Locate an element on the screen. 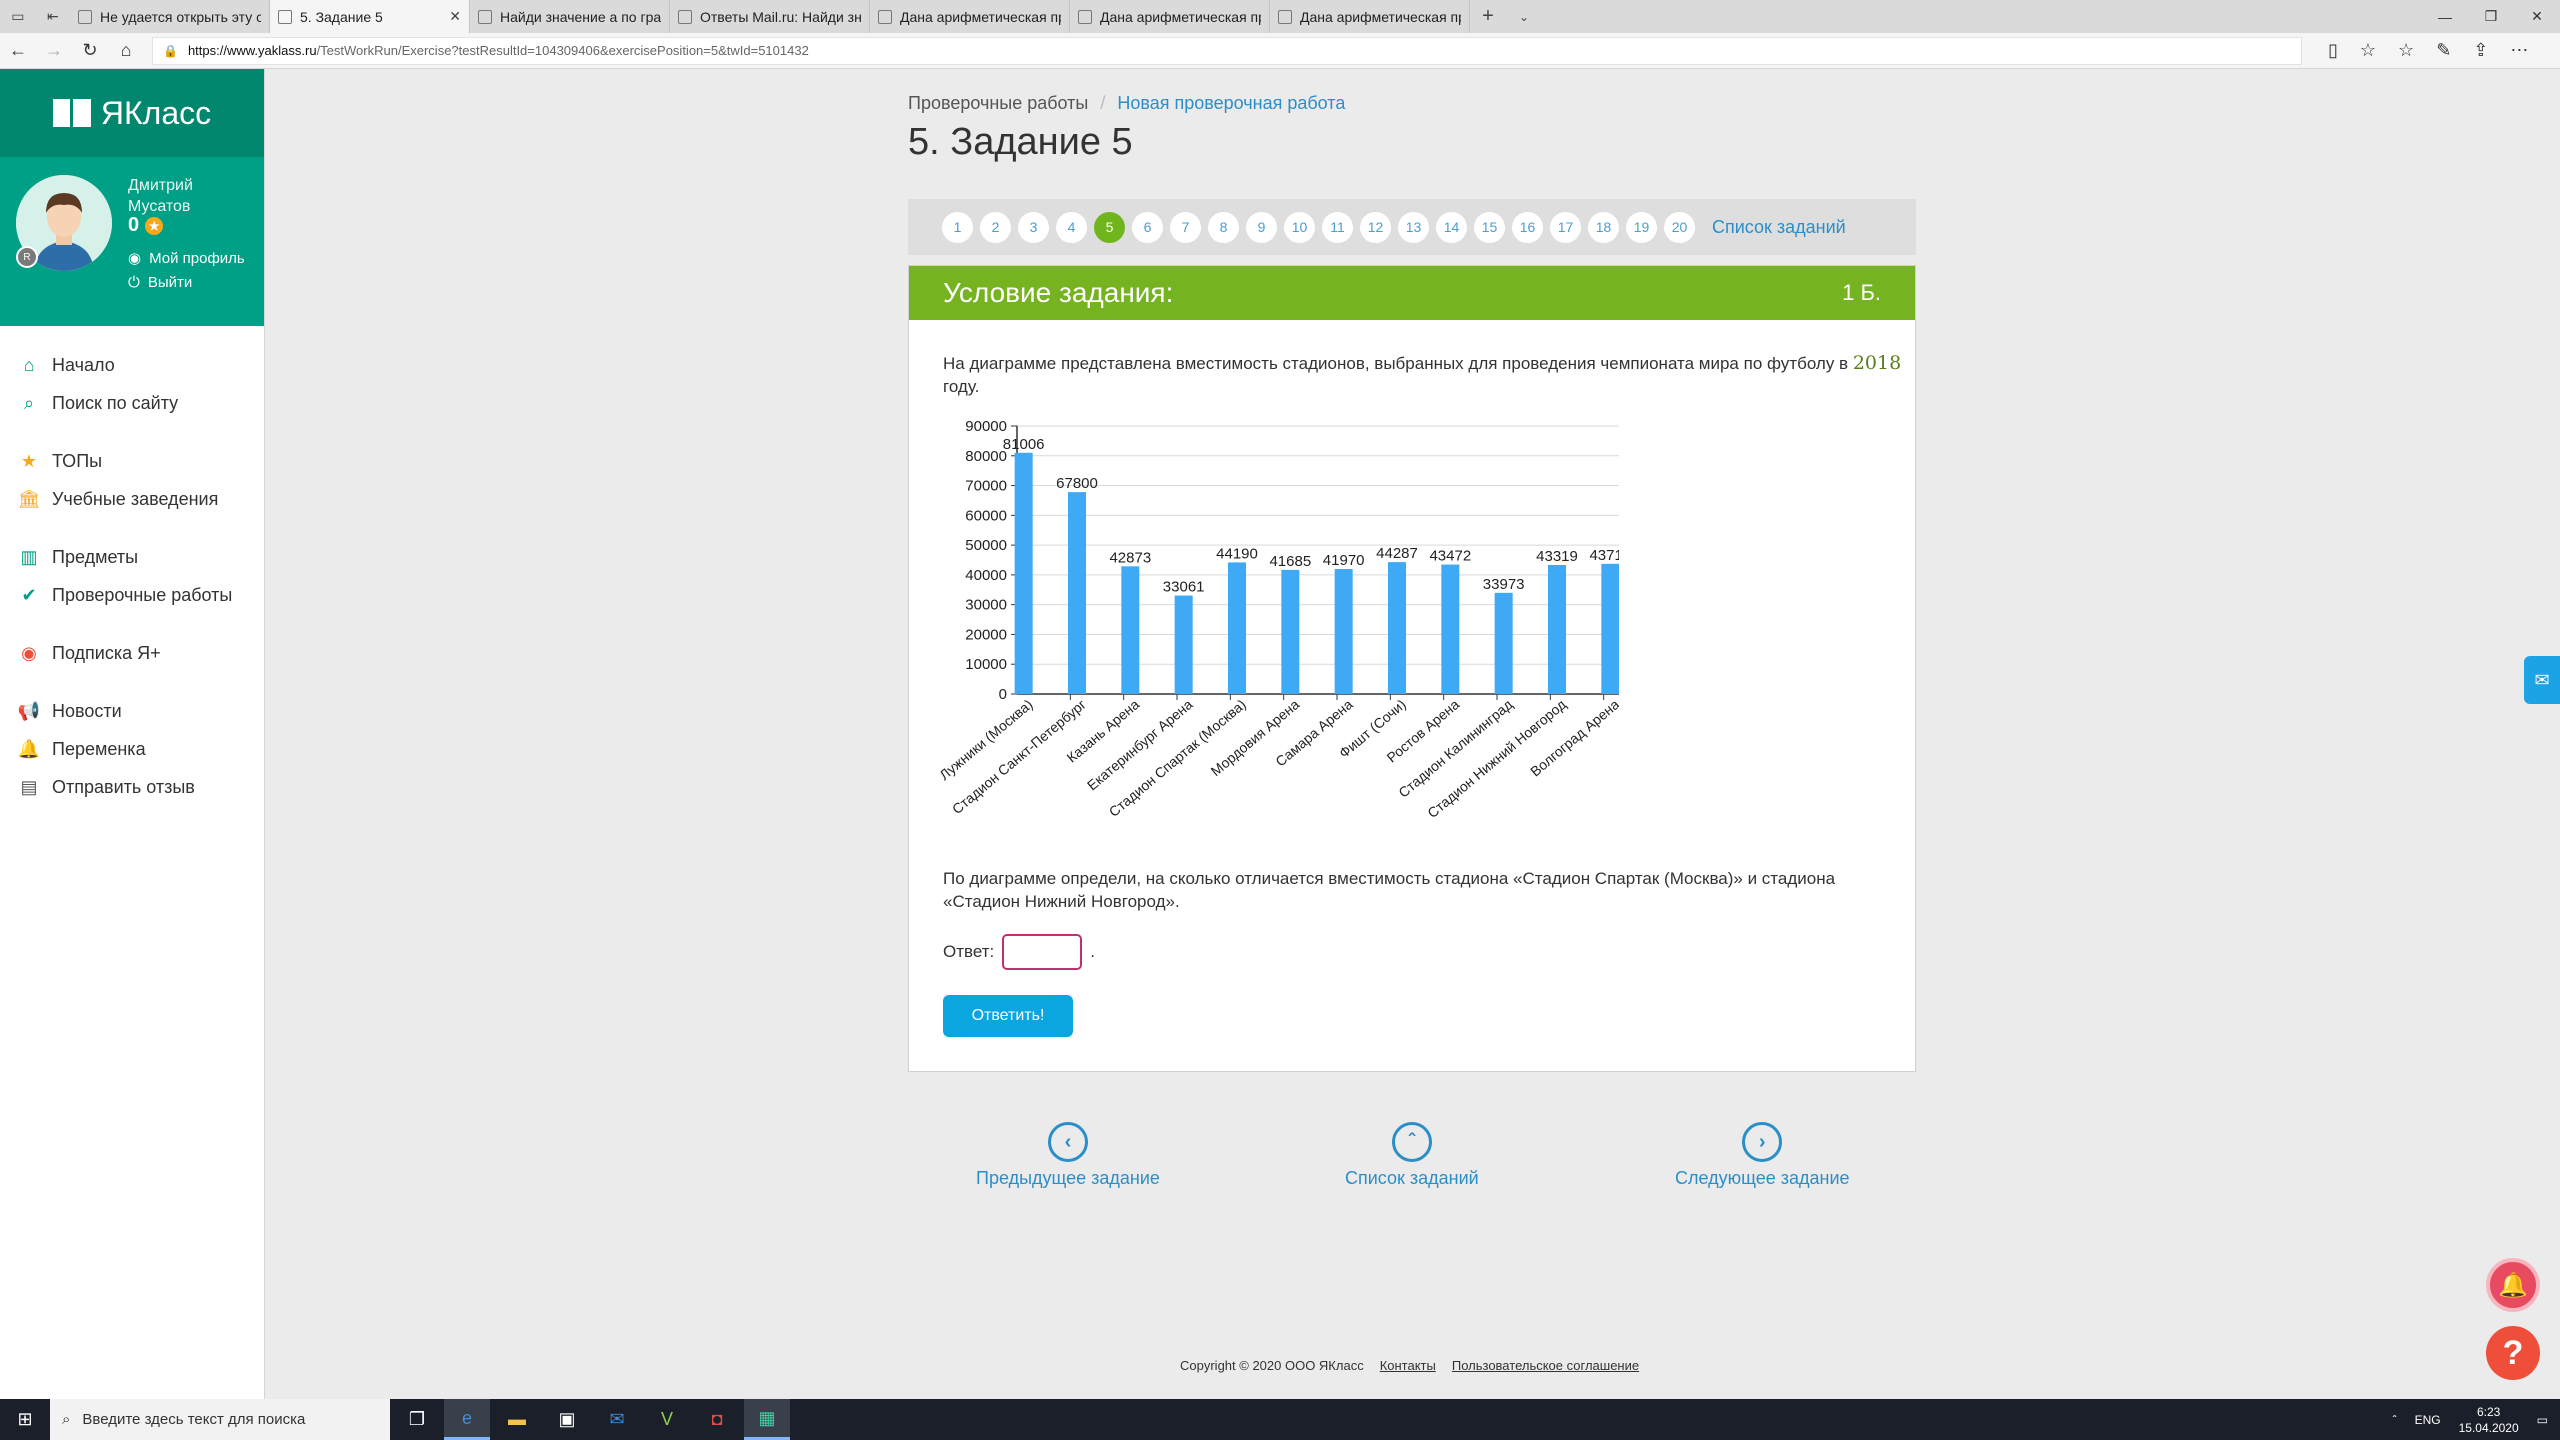 This screenshot has height=1440, width=2560. refresh-icon: ↻ is located at coordinates (90, 50).